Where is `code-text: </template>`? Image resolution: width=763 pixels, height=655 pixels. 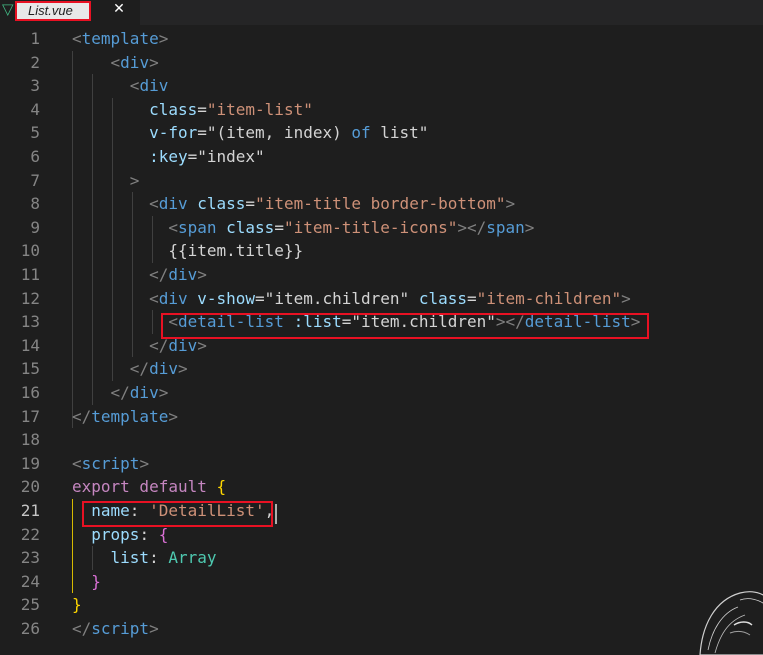 code-text: </template> is located at coordinates (125, 417).